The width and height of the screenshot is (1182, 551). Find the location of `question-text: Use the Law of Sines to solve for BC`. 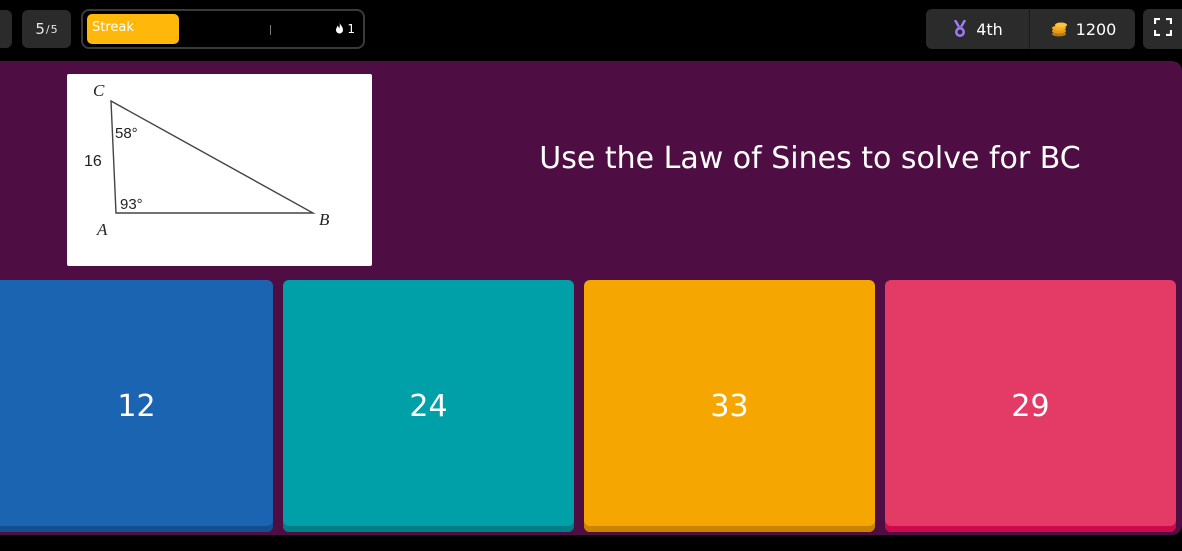

question-text: Use the Law of Sines to solve for BC is located at coordinates (810, 158).